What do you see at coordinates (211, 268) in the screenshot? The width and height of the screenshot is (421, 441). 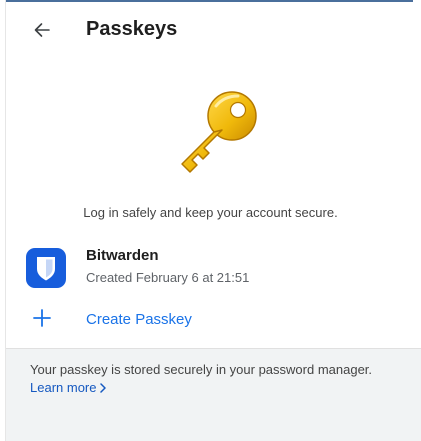 I see `passkey-item-bitwarden: Bitwarden Created February 6 at 21:51` at bounding box center [211, 268].